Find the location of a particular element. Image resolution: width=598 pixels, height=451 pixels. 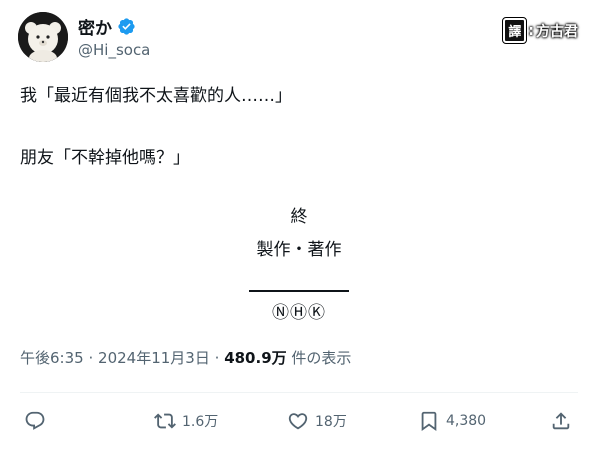

bear-avatar-icon is located at coordinates (43, 37).